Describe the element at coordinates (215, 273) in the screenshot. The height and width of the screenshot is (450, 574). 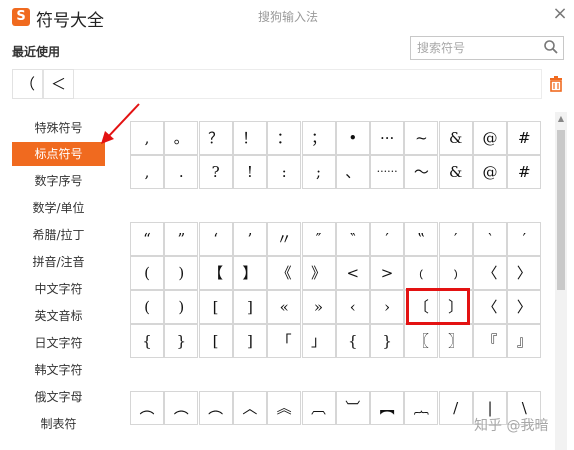
I see `symbol-cell: 【` at that location.